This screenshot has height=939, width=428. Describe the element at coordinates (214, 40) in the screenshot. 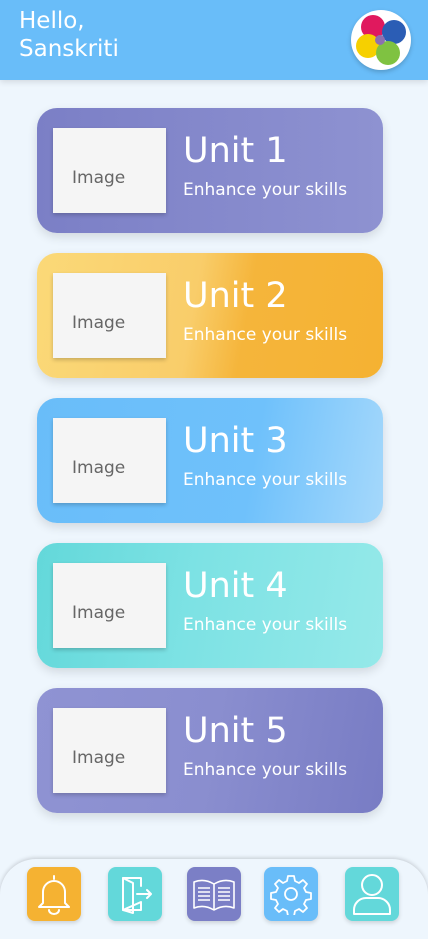

I see `app-header: Hello, Sanskriti` at that location.